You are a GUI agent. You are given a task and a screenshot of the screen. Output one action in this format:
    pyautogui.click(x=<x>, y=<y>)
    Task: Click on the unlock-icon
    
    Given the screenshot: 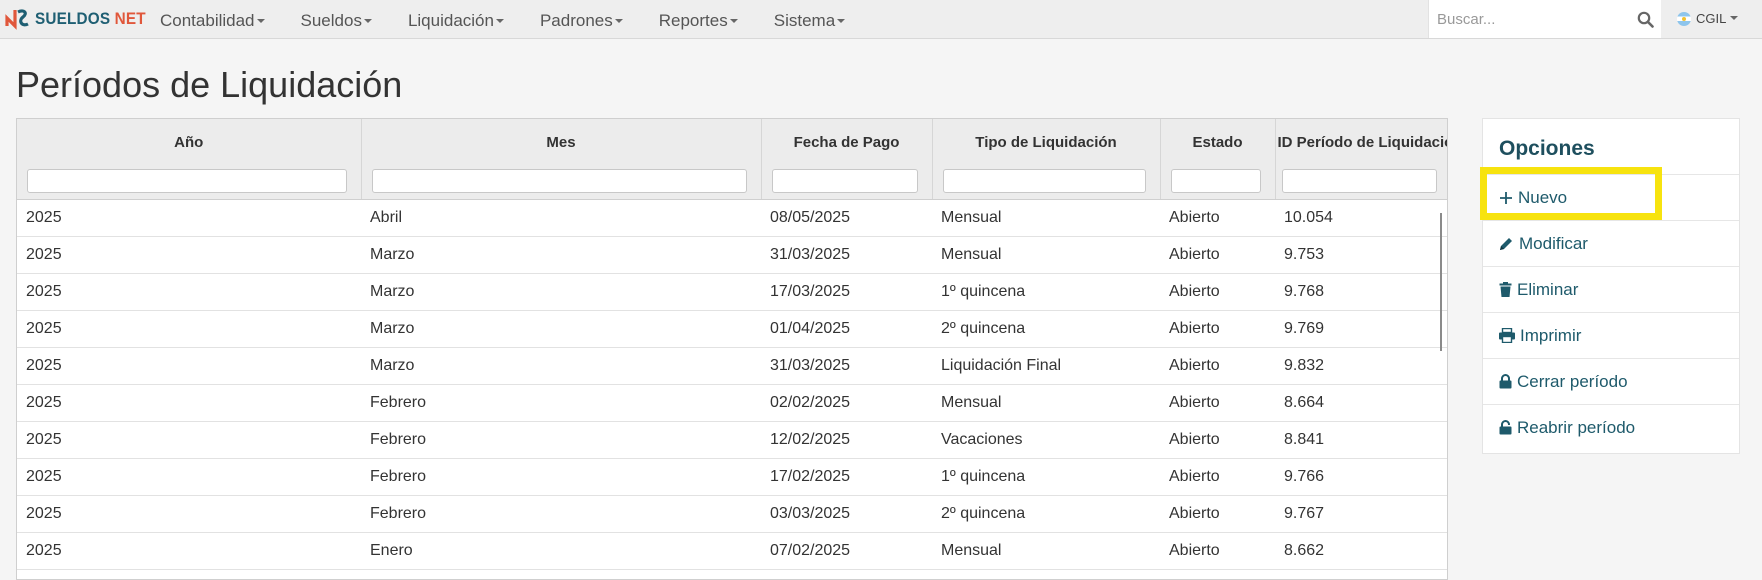 What is the action you would take?
    pyautogui.click(x=1505, y=427)
    